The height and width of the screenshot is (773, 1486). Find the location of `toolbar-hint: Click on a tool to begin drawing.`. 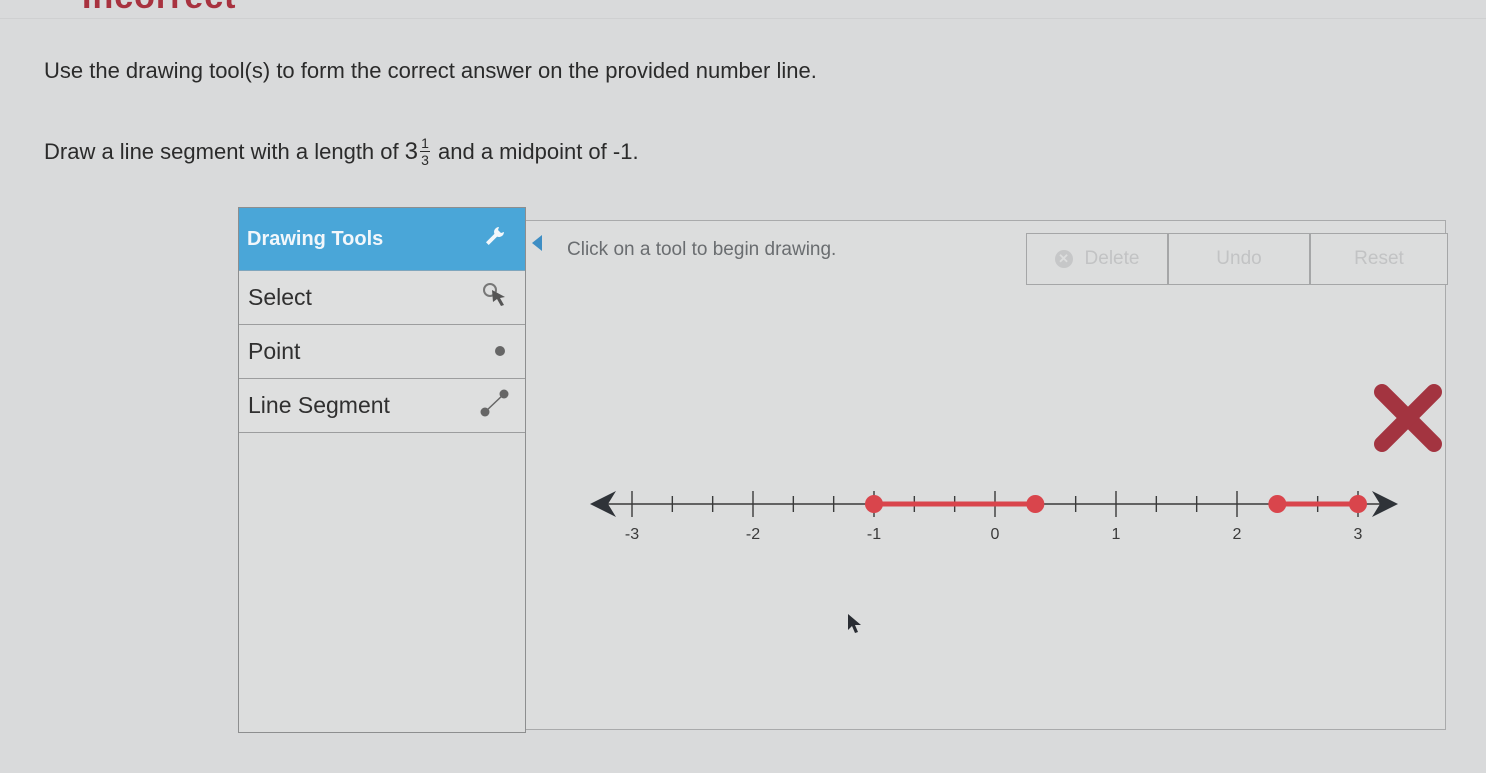

toolbar-hint: Click on a tool to begin drawing. is located at coordinates (702, 249).